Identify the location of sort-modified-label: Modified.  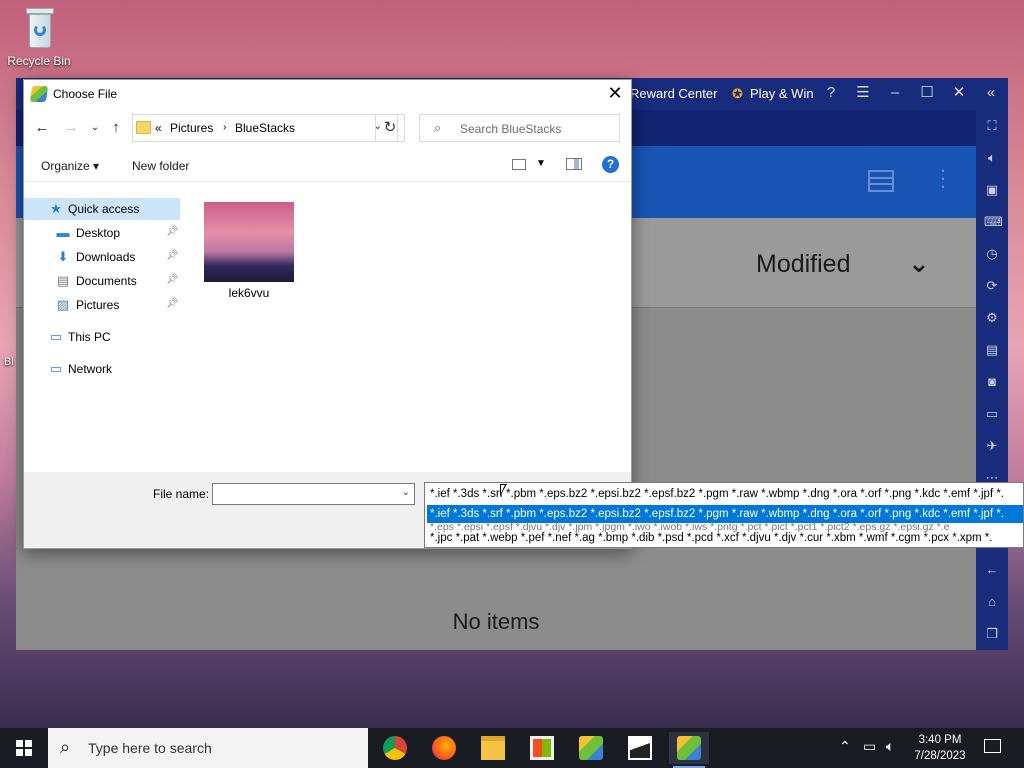
(803, 264).